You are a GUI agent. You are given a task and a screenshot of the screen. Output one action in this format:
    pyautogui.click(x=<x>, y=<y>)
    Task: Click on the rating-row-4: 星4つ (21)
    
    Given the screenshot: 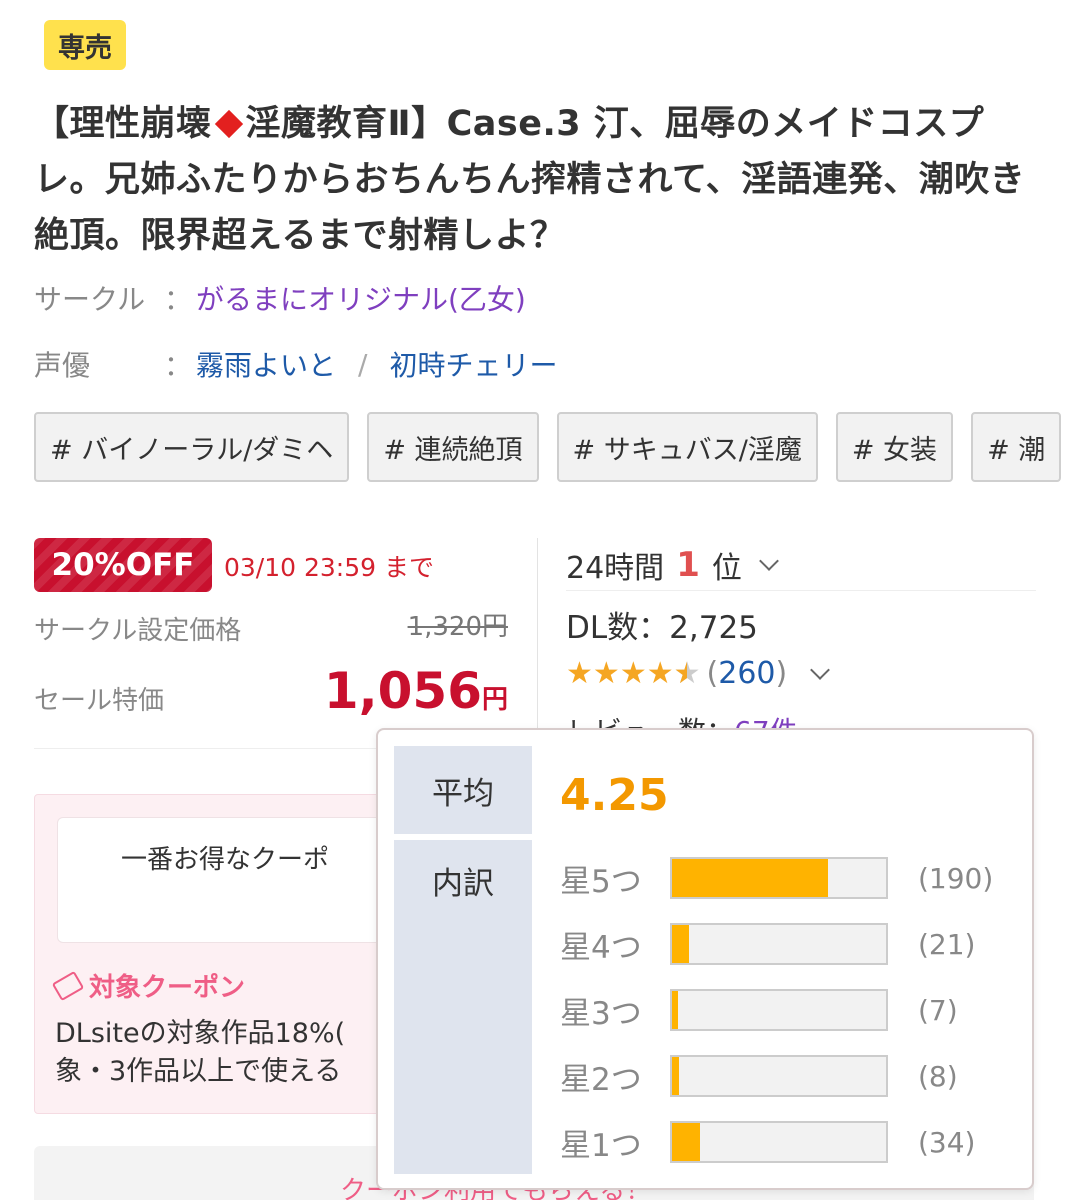 What is the action you would take?
    pyautogui.click(x=767, y=944)
    